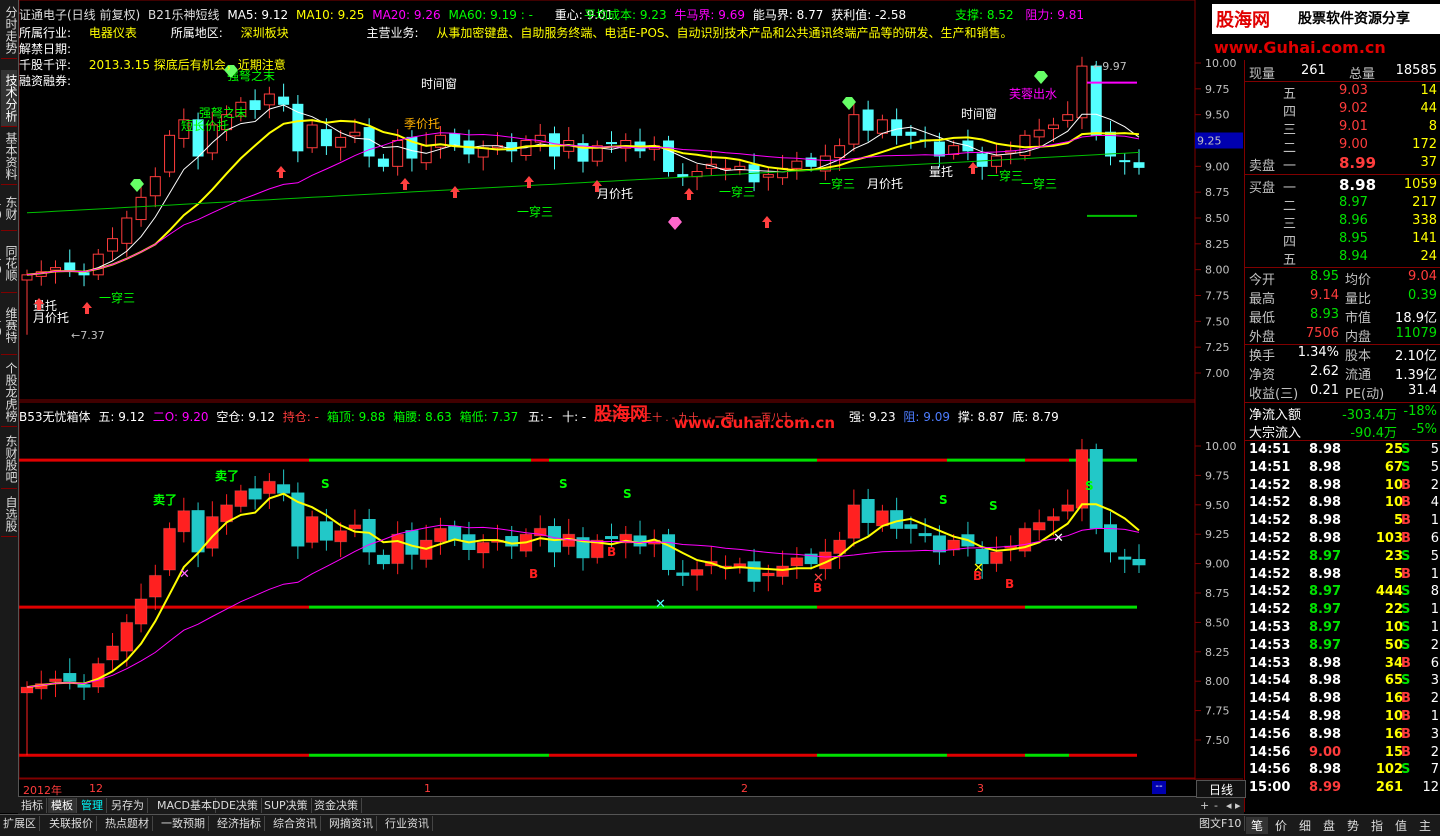 Image resolution: width=1440 pixels, height=836 pixels. I want to click on stat-row: 外盘 7506 内盘 11079, so click(1342, 335).